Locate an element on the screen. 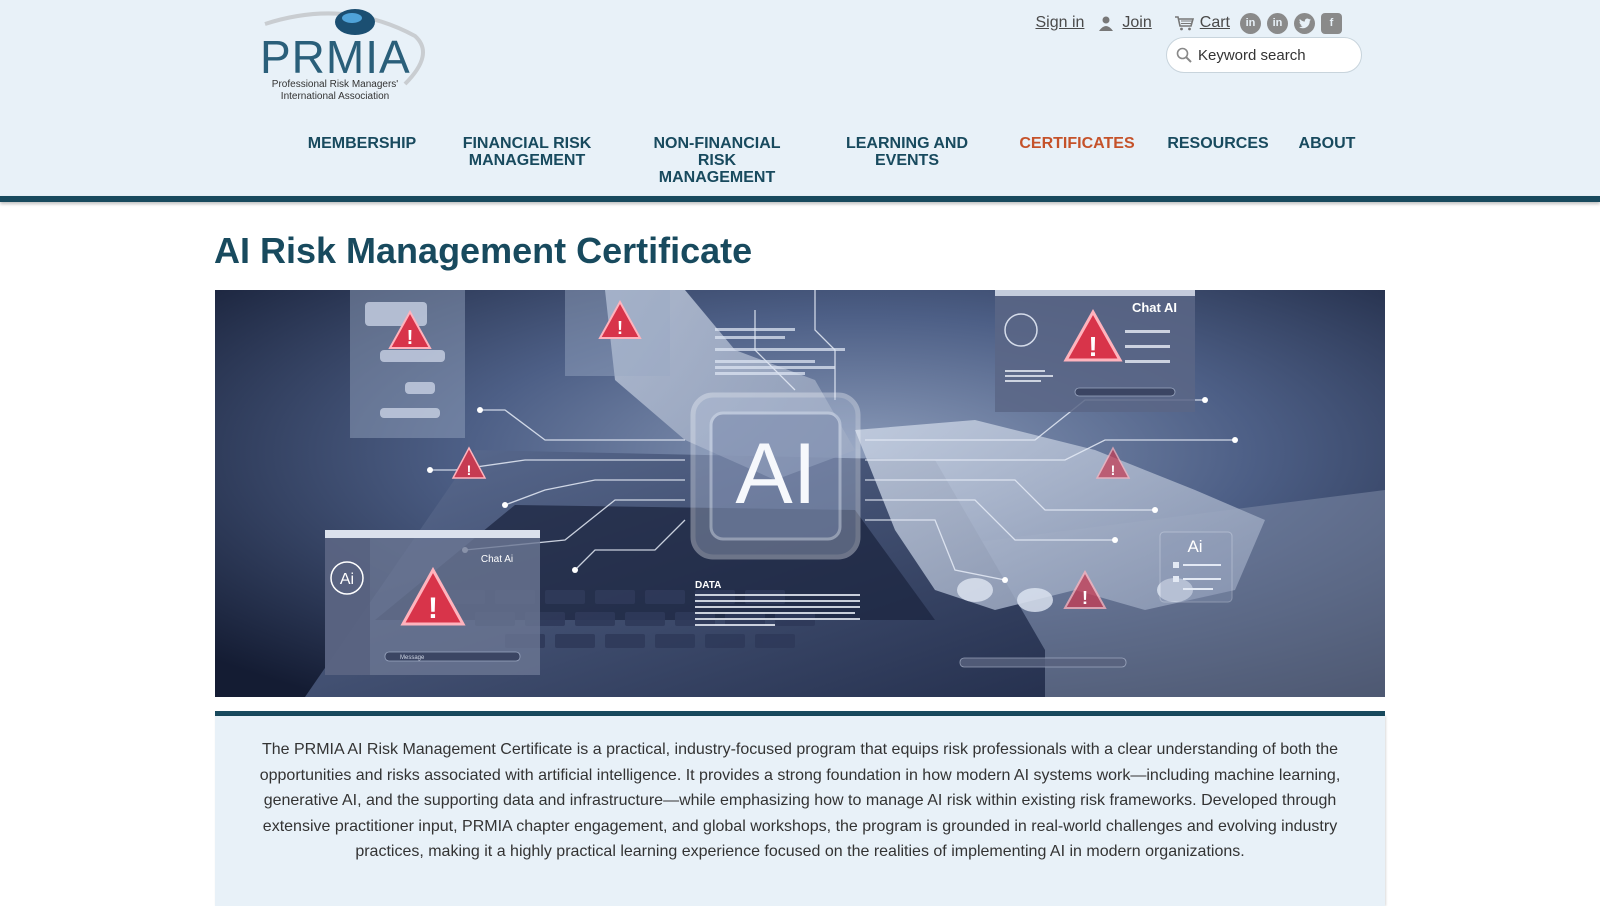 Image resolution: width=1600 pixels, height=906 pixels. join-link: Join is located at coordinates (1136, 23).